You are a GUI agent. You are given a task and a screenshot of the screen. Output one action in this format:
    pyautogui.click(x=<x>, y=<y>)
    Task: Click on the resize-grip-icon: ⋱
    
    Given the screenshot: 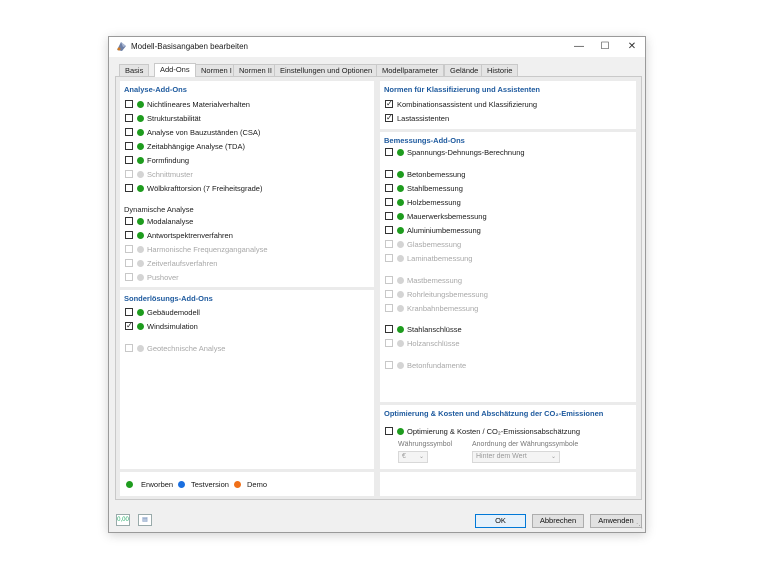 What is the action you would take?
    pyautogui.click(x=639, y=526)
    